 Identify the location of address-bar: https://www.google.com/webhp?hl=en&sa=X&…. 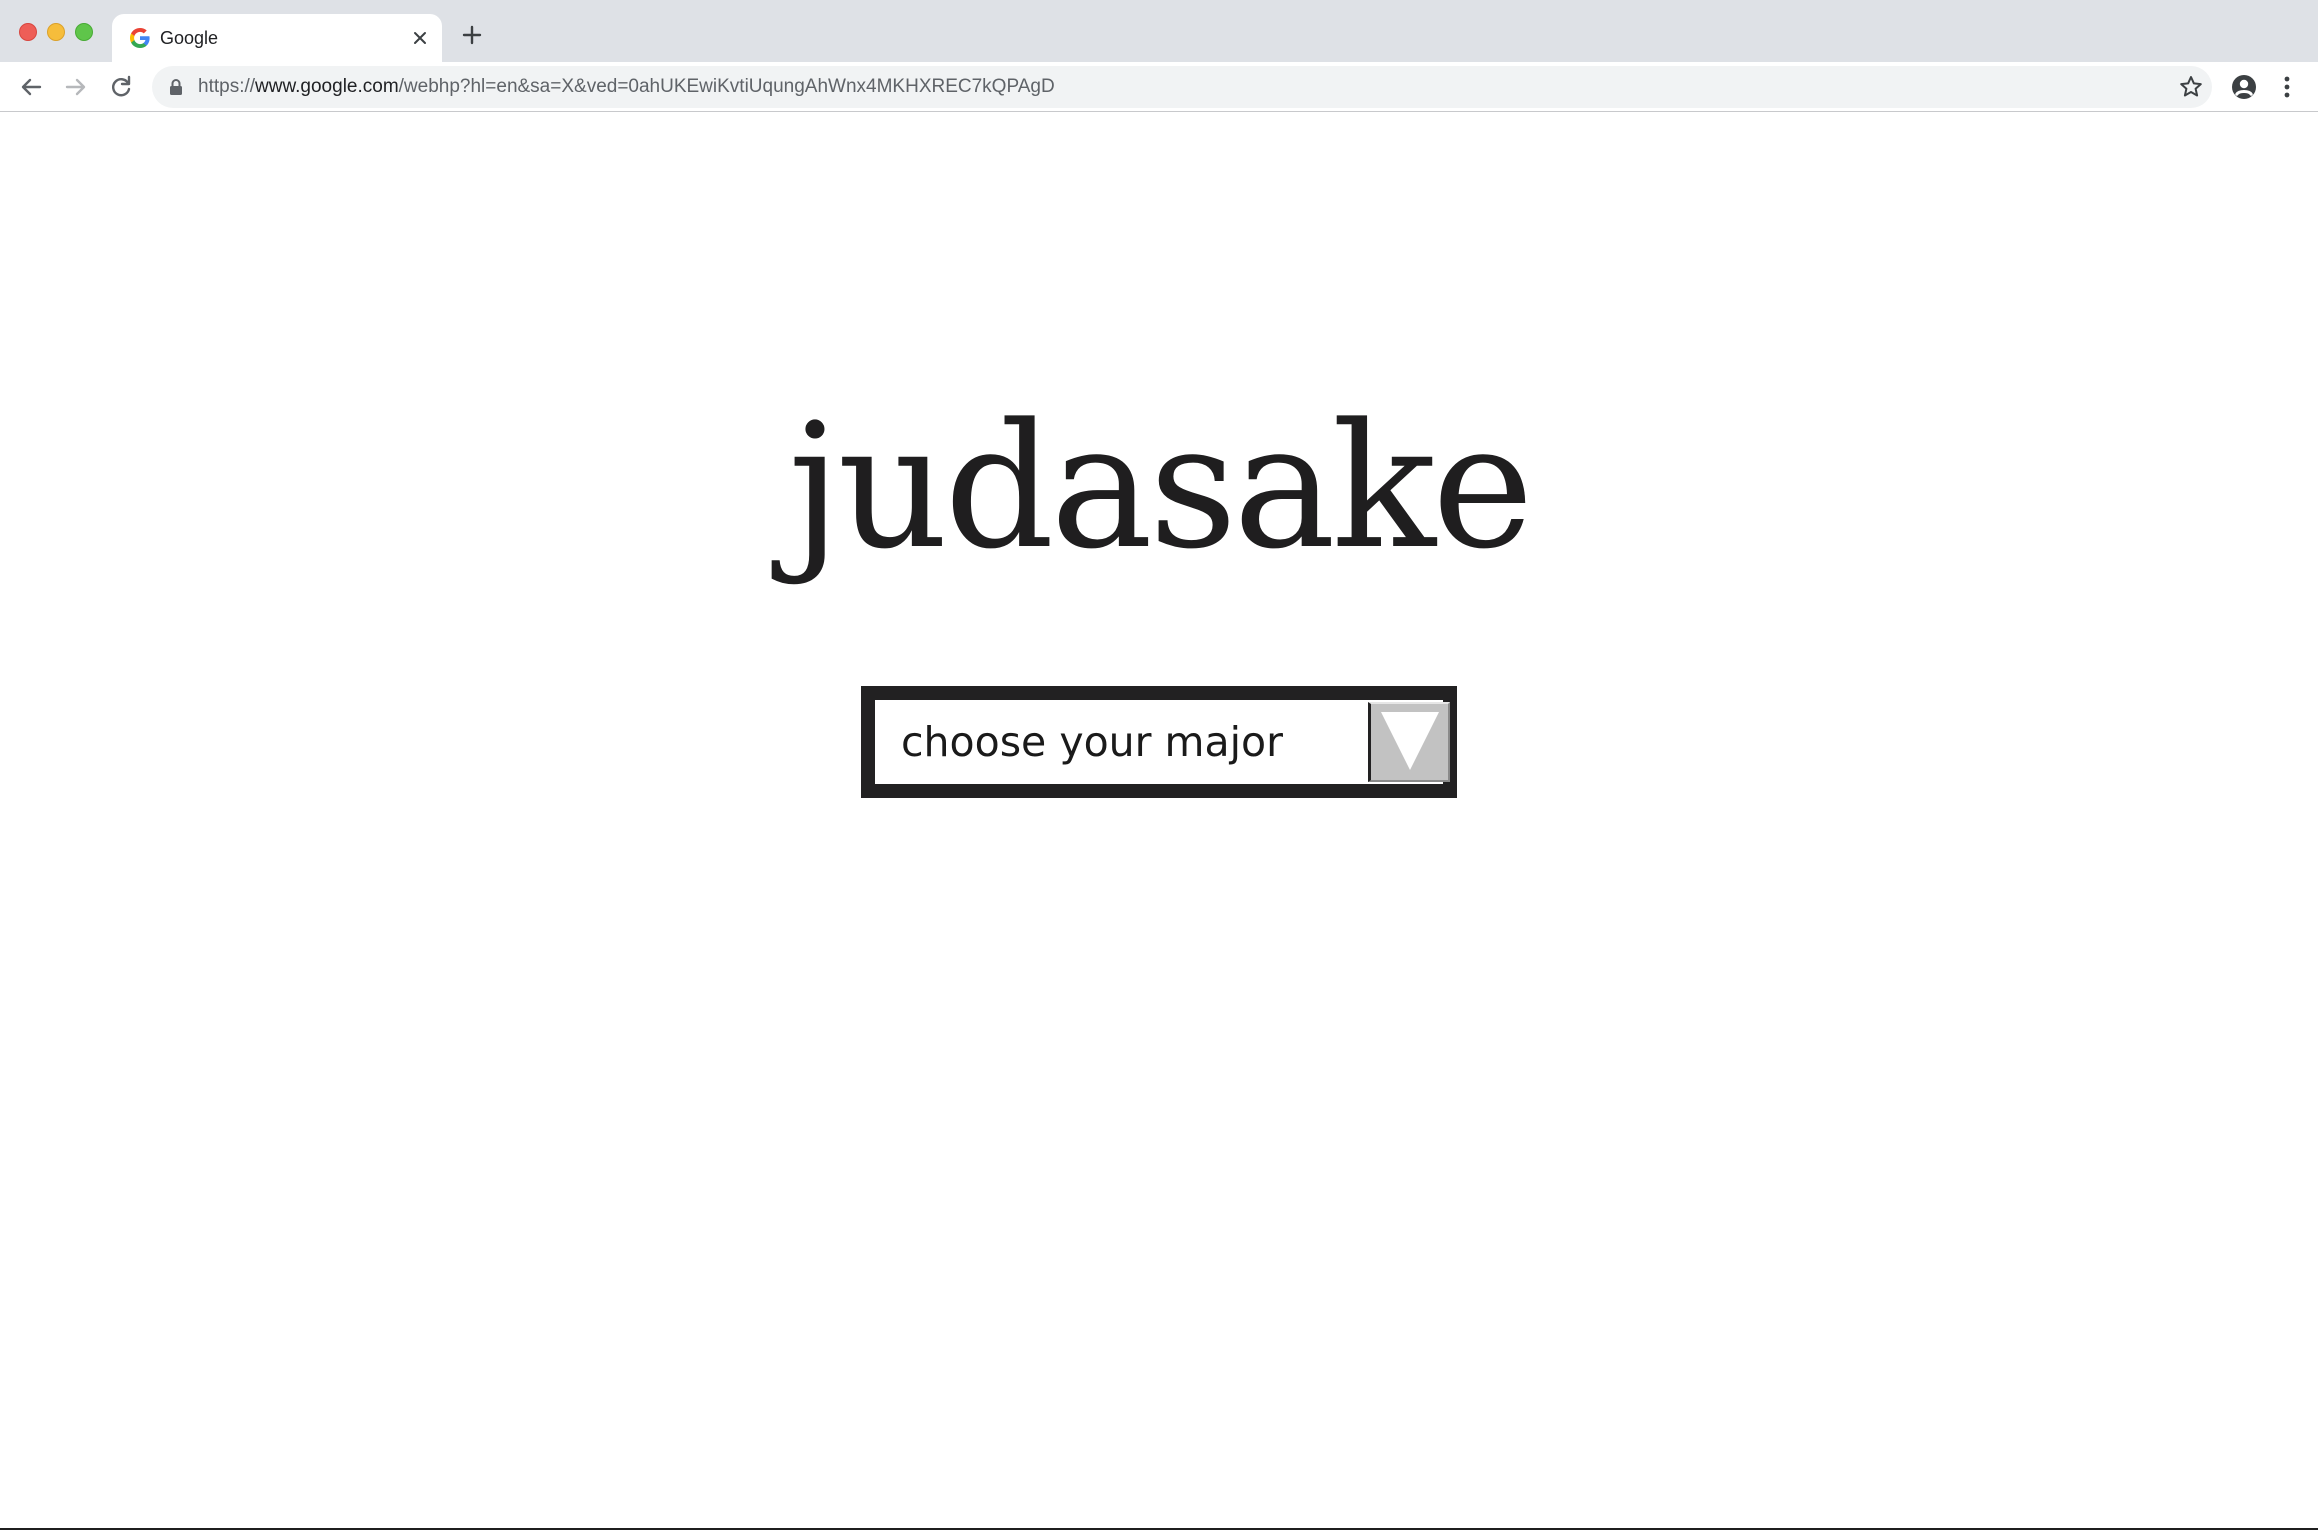
(1182, 87).